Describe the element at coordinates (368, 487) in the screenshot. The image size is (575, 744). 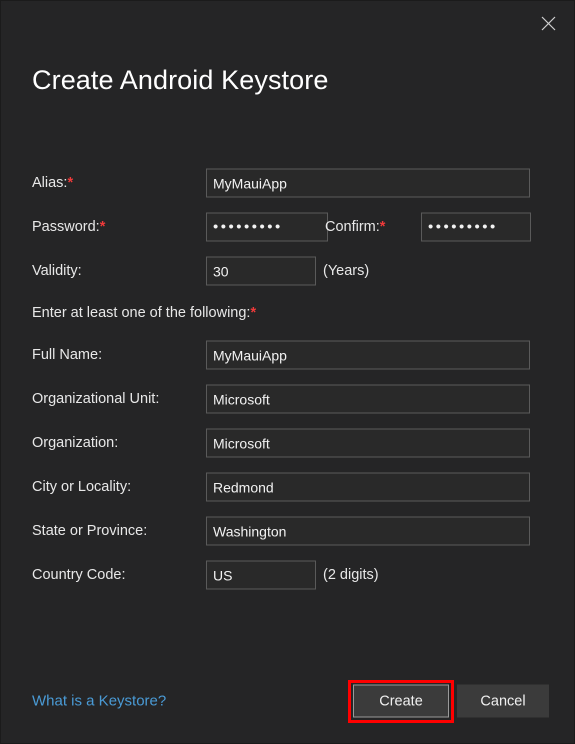
I see `city-input` at that location.